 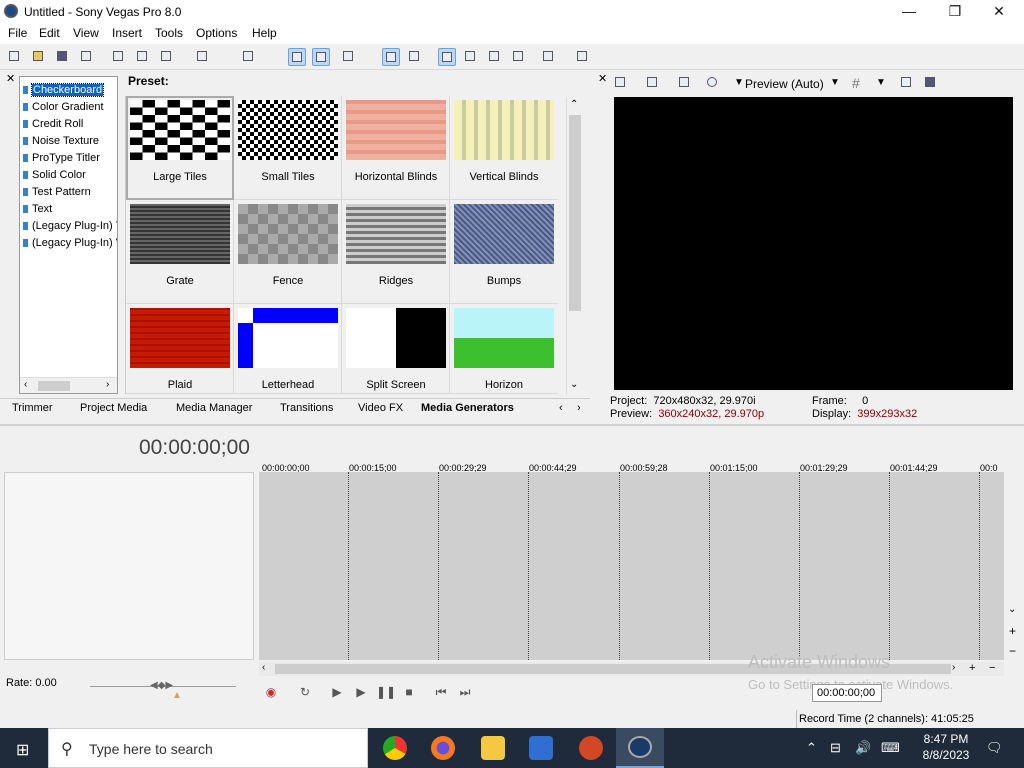 What do you see at coordinates (180, 252) in the screenshot?
I see `preset-grate: Grate` at bounding box center [180, 252].